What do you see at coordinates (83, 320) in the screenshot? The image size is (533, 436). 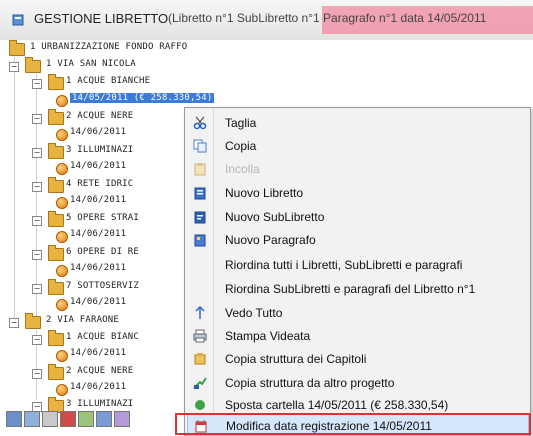 I see `tree-node-label: 2 VIA FARAONE` at bounding box center [83, 320].